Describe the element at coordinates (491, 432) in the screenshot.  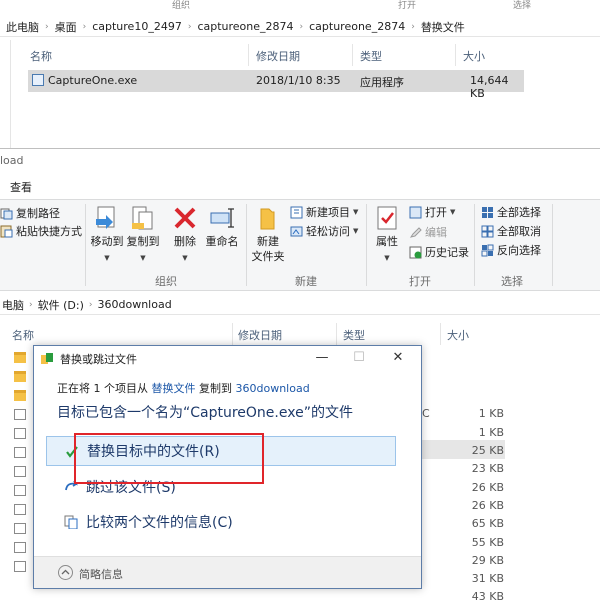
I see `file-size: 1 KB` at that location.